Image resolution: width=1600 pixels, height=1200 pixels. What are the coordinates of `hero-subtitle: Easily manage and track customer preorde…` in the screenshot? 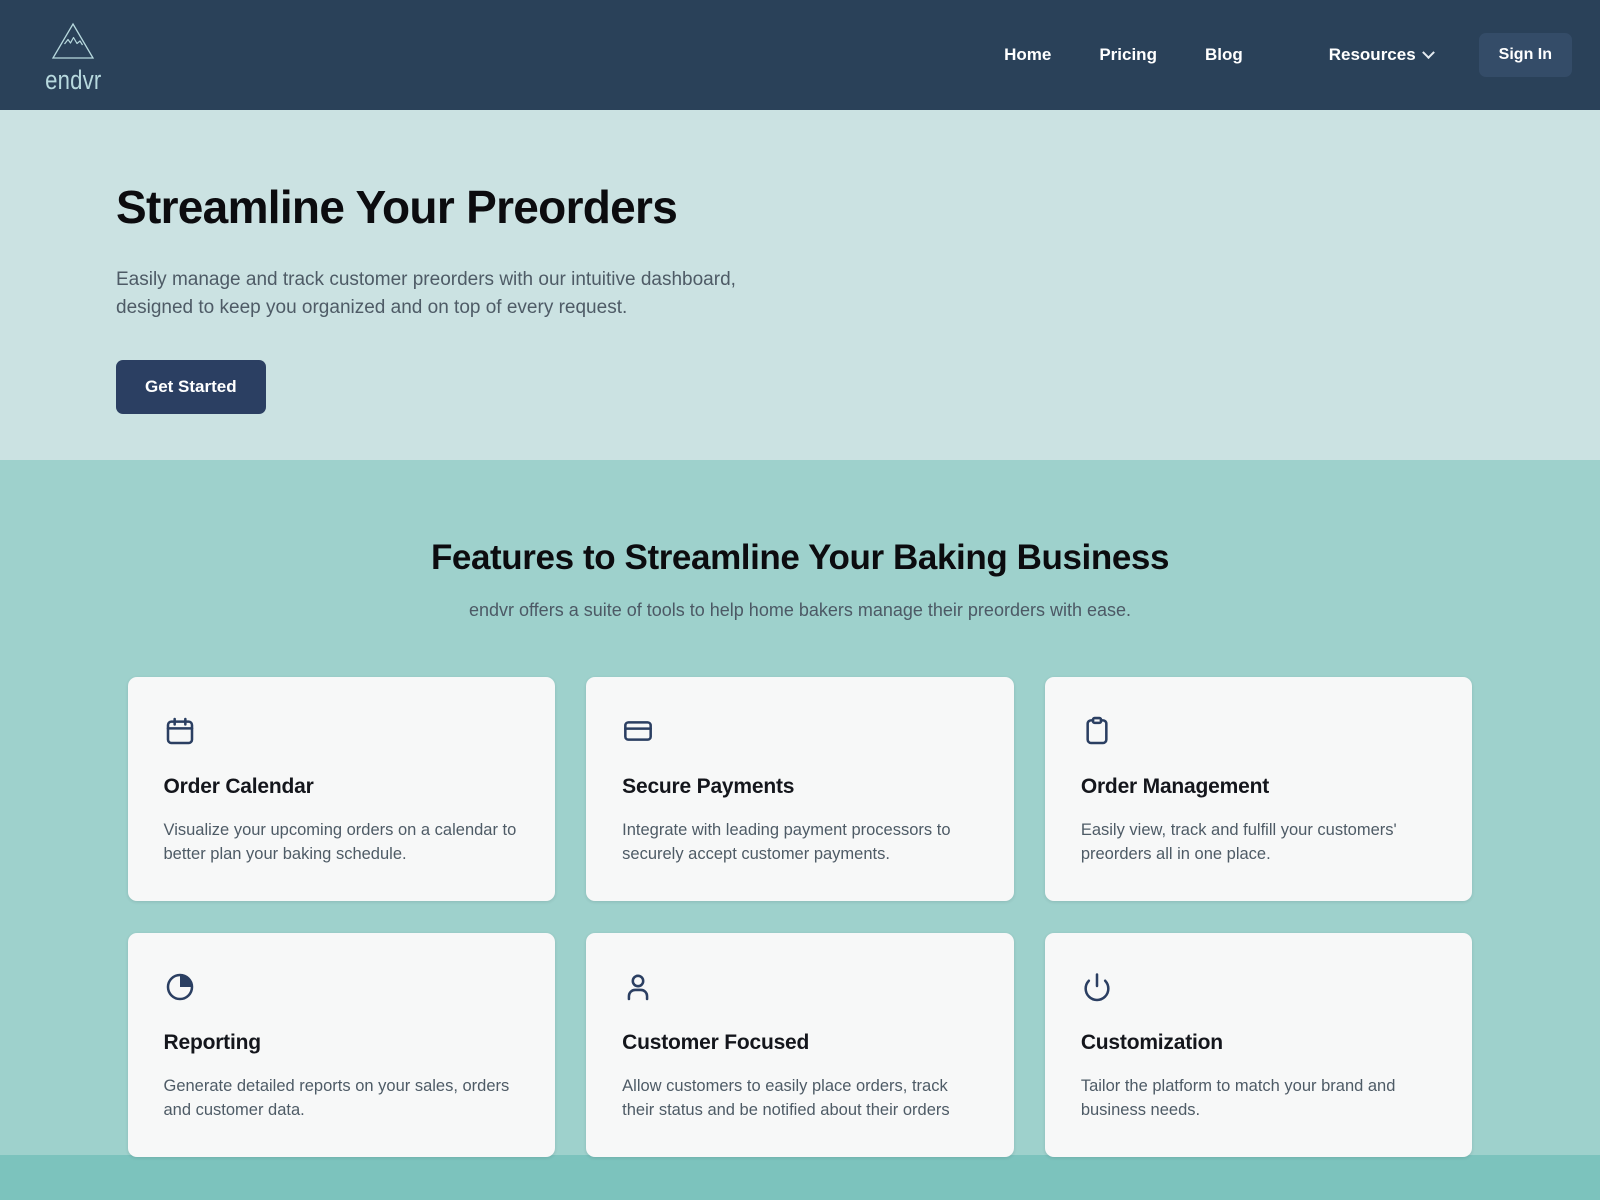 It's located at (436, 294).